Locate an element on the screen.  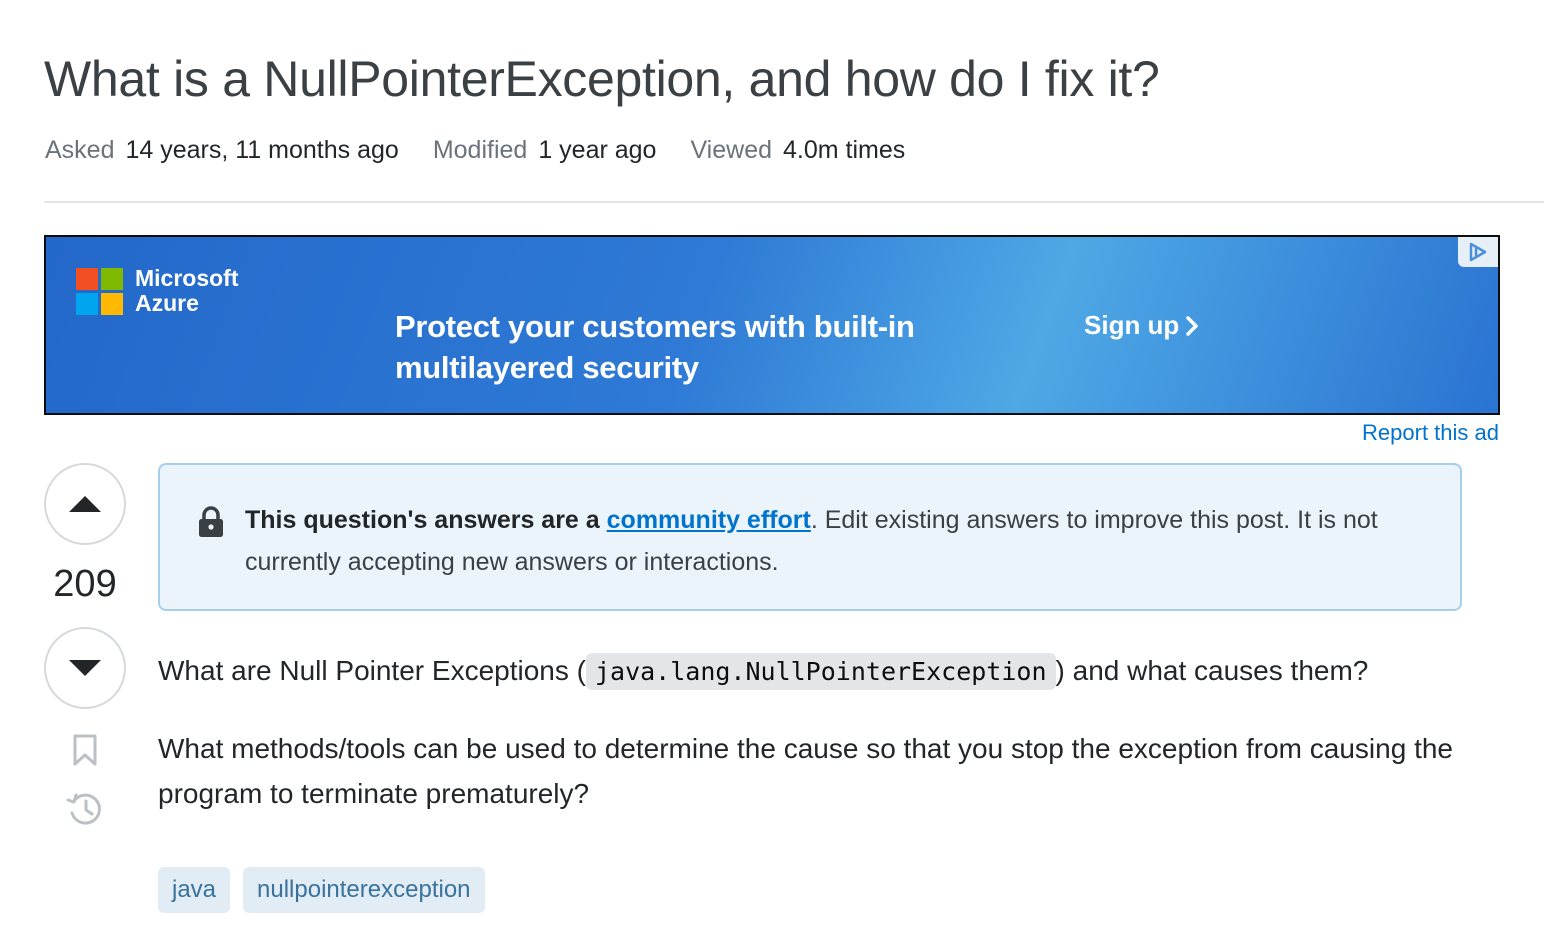
body-text-1b: ) and what causes them? is located at coordinates (1212, 670).